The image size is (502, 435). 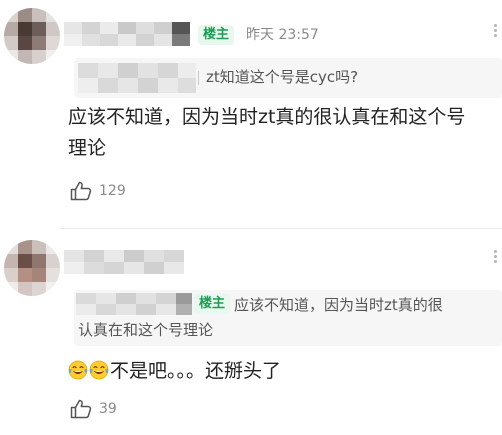 What do you see at coordinates (282, 35) in the screenshot?
I see `comment-time: 昨天 23:57` at bounding box center [282, 35].